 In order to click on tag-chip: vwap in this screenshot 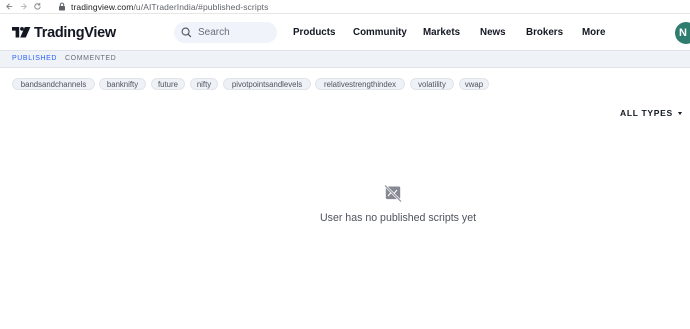, I will do `click(474, 84)`.